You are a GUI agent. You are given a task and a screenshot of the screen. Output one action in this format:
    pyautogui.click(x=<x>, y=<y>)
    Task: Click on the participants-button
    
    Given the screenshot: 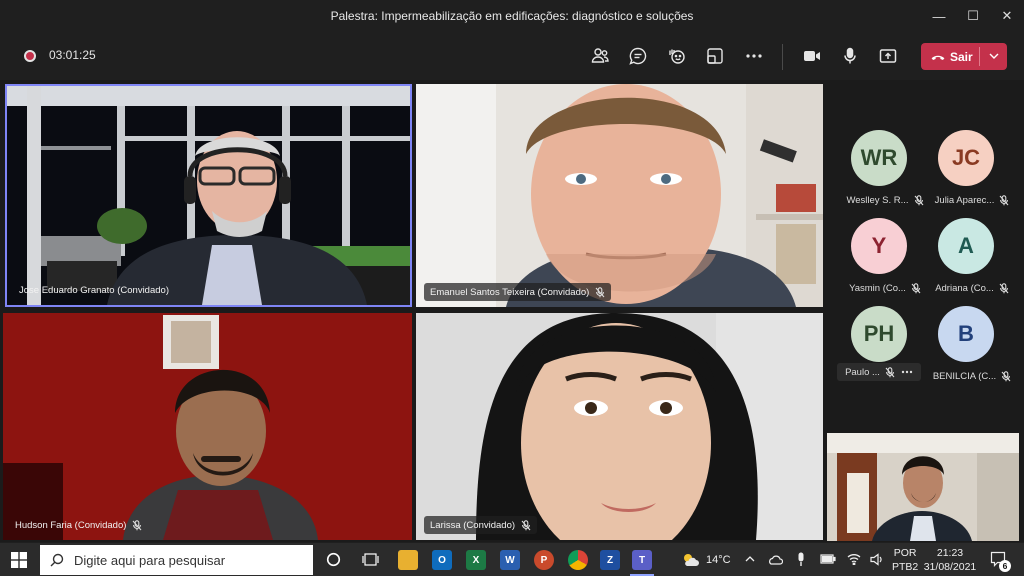 What is the action you would take?
    pyautogui.click(x=600, y=56)
    